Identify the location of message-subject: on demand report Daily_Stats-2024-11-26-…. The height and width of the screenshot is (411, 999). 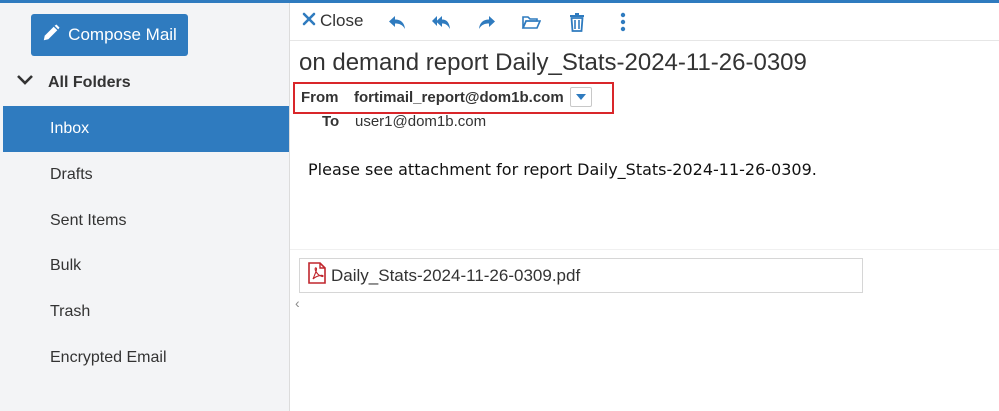
(553, 62).